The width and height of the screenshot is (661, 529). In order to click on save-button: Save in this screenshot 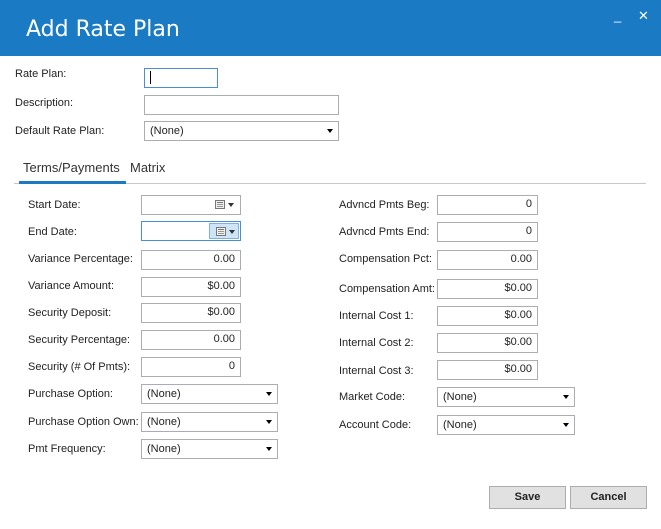, I will do `click(527, 497)`.